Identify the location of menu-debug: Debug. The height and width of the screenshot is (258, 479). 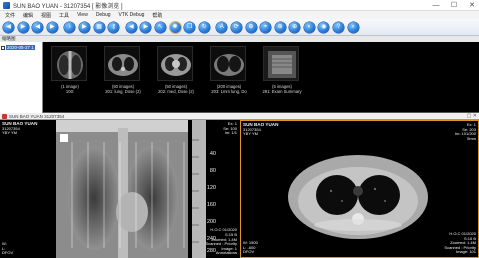
(103, 15).